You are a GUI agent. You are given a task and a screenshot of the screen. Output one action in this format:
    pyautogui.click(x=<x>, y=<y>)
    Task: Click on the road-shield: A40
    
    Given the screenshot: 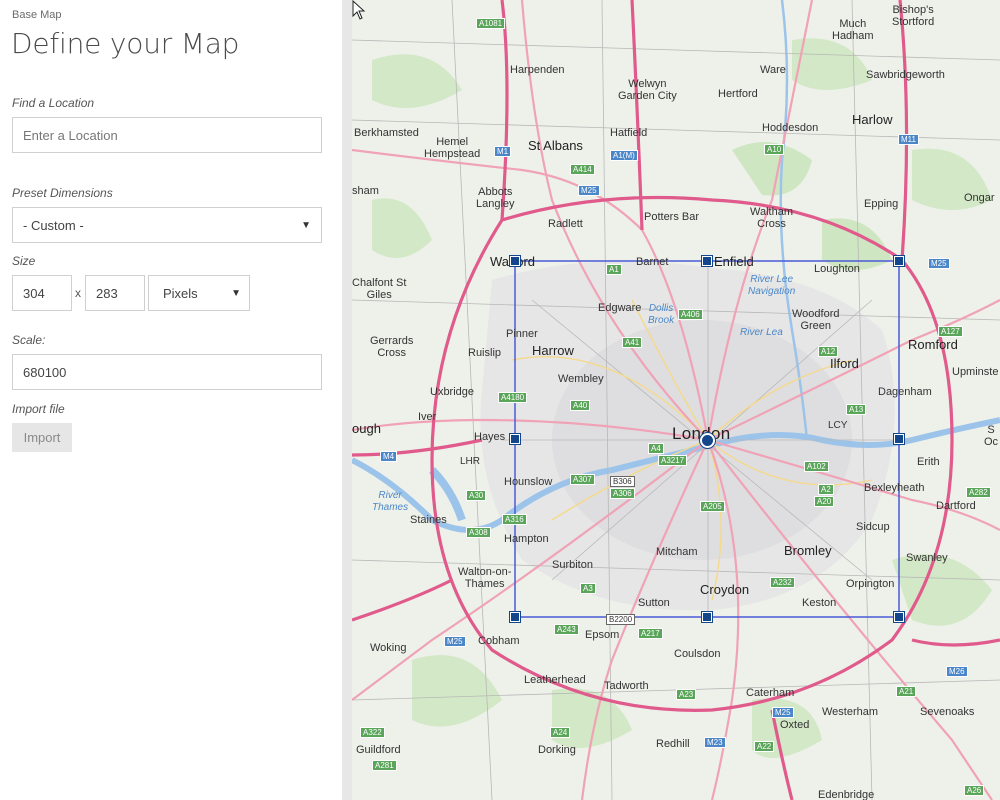 What is the action you would take?
    pyautogui.click(x=580, y=405)
    